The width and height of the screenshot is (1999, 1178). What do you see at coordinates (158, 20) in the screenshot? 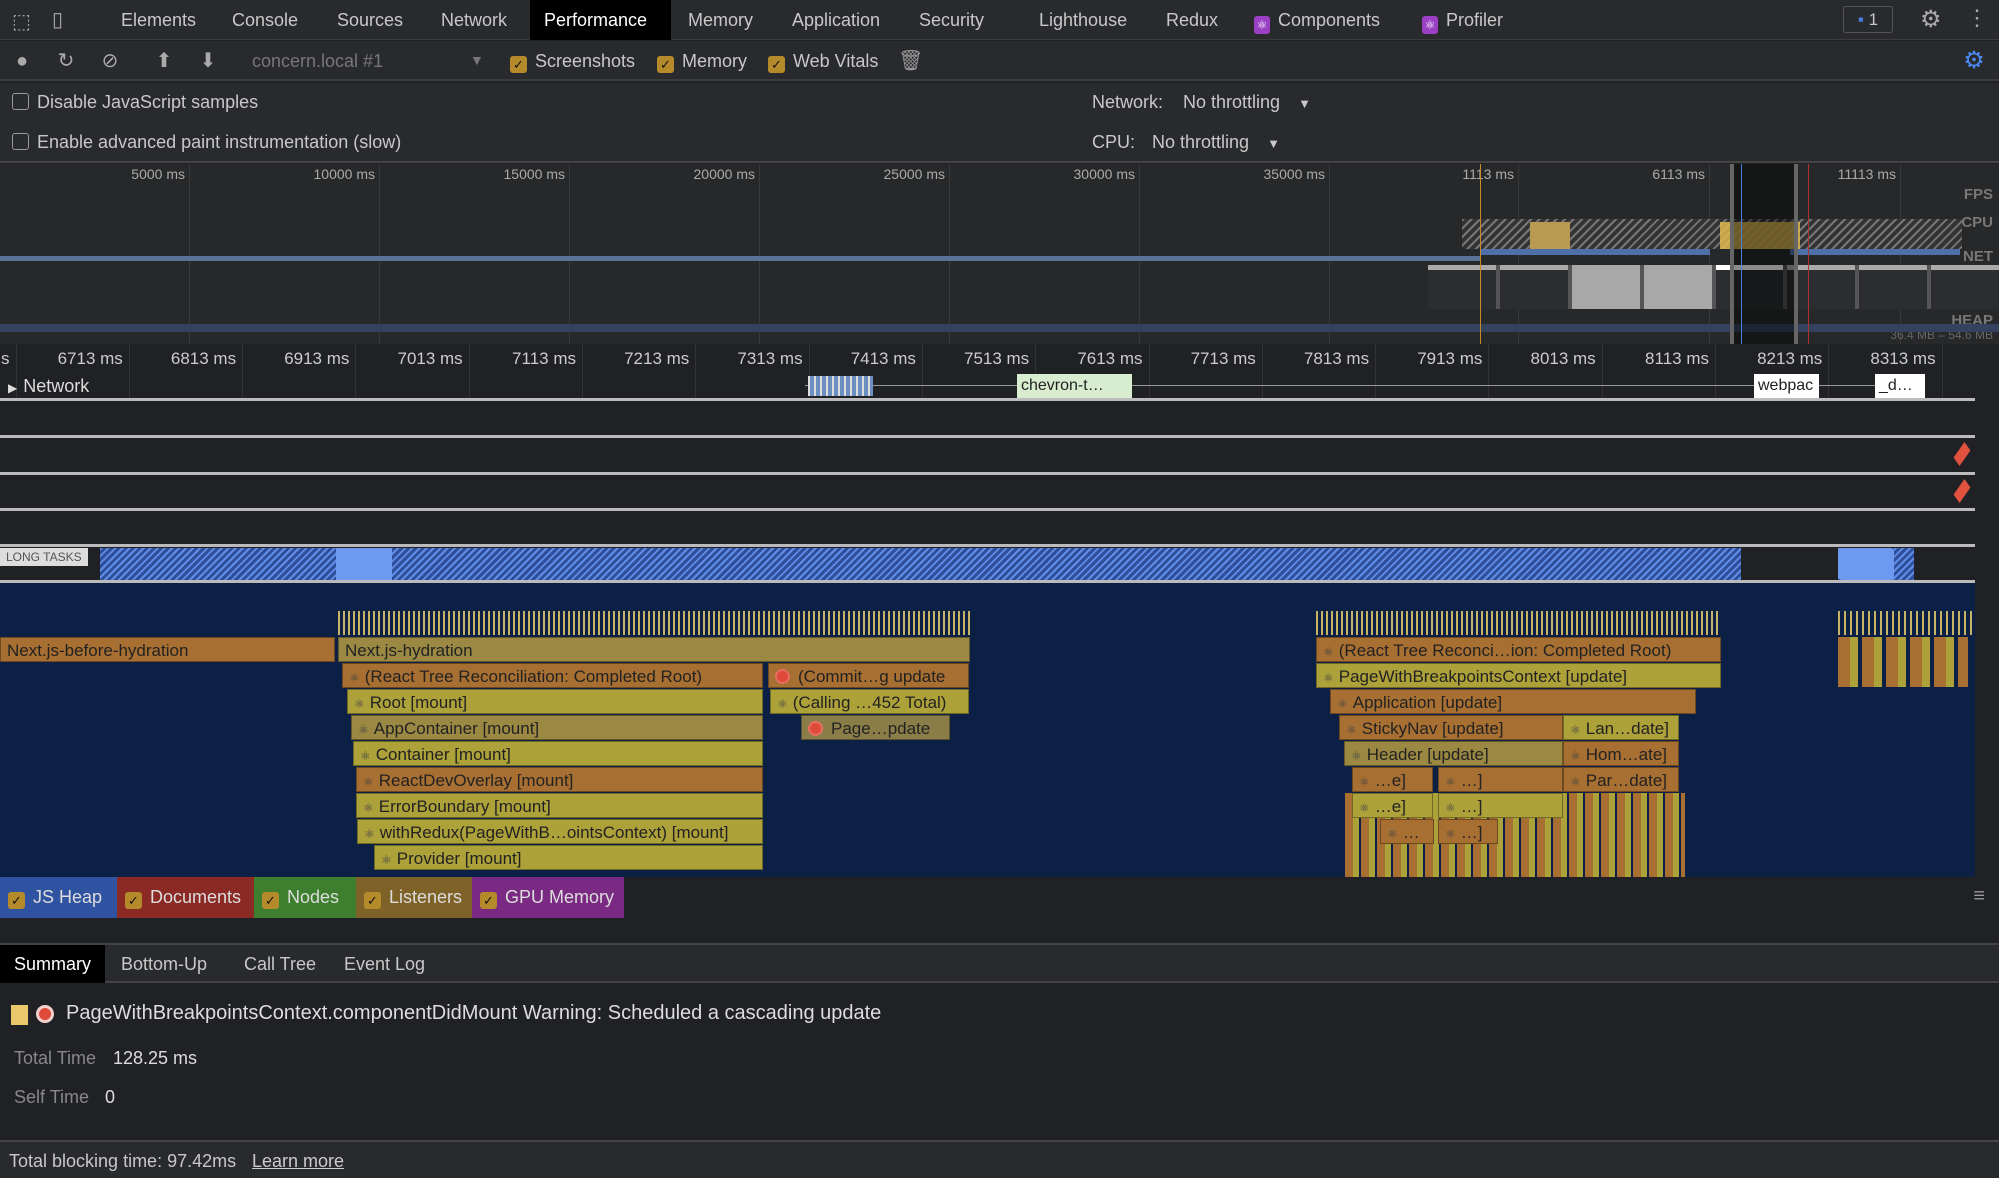
I see `tab-elements: Elements` at bounding box center [158, 20].